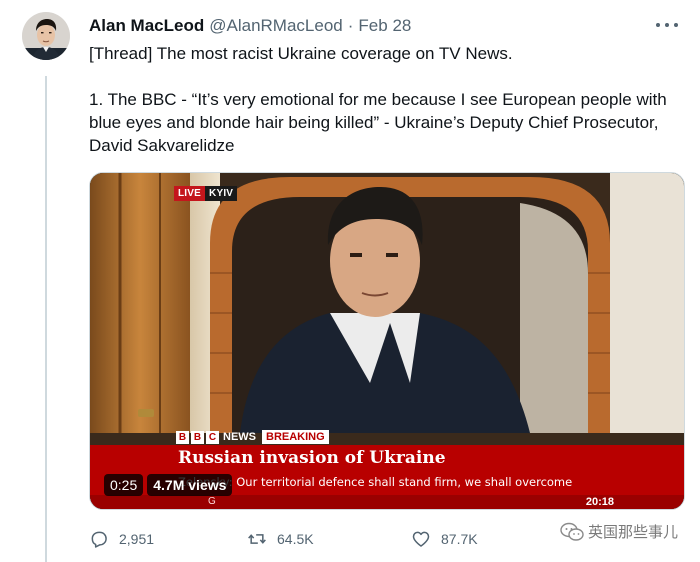  I want to click on thread-connector-line, so click(46, 319).